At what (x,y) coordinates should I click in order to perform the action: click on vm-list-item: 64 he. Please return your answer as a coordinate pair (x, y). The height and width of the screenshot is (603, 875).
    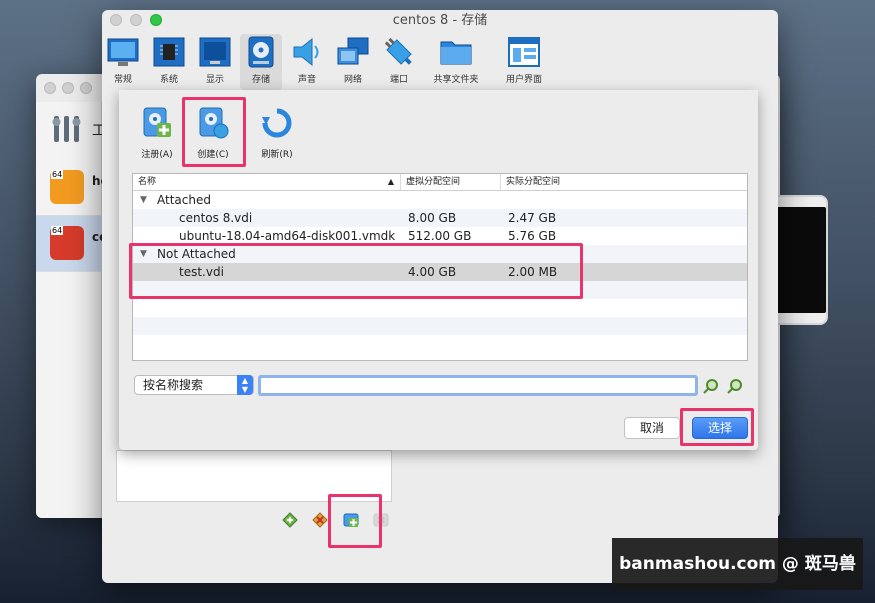
    Looking at the image, I should click on (72, 188).